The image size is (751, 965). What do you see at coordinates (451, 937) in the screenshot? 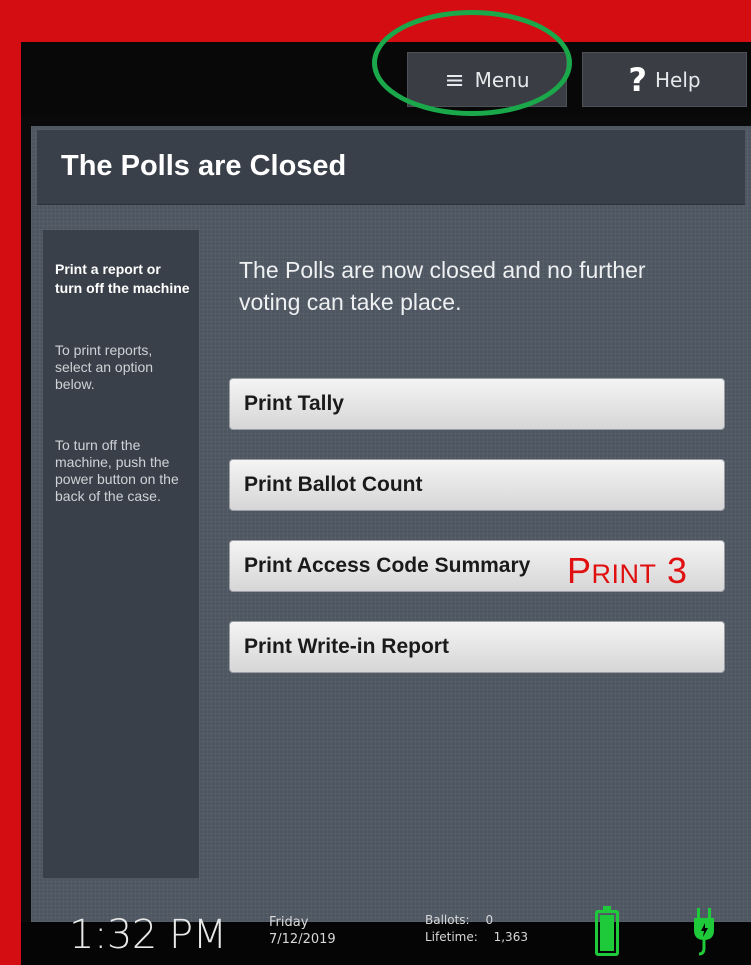
I see `lifetime-label: Lifetime:` at bounding box center [451, 937].